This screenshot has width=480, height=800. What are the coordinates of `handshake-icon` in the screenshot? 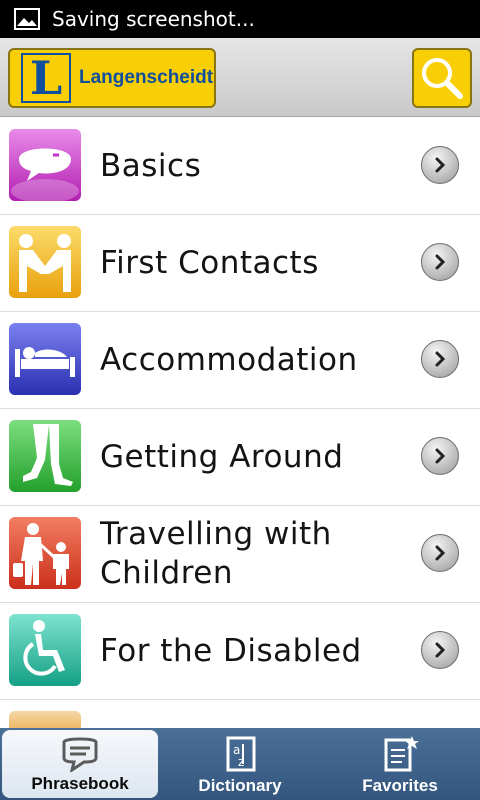 It's located at (45, 262).